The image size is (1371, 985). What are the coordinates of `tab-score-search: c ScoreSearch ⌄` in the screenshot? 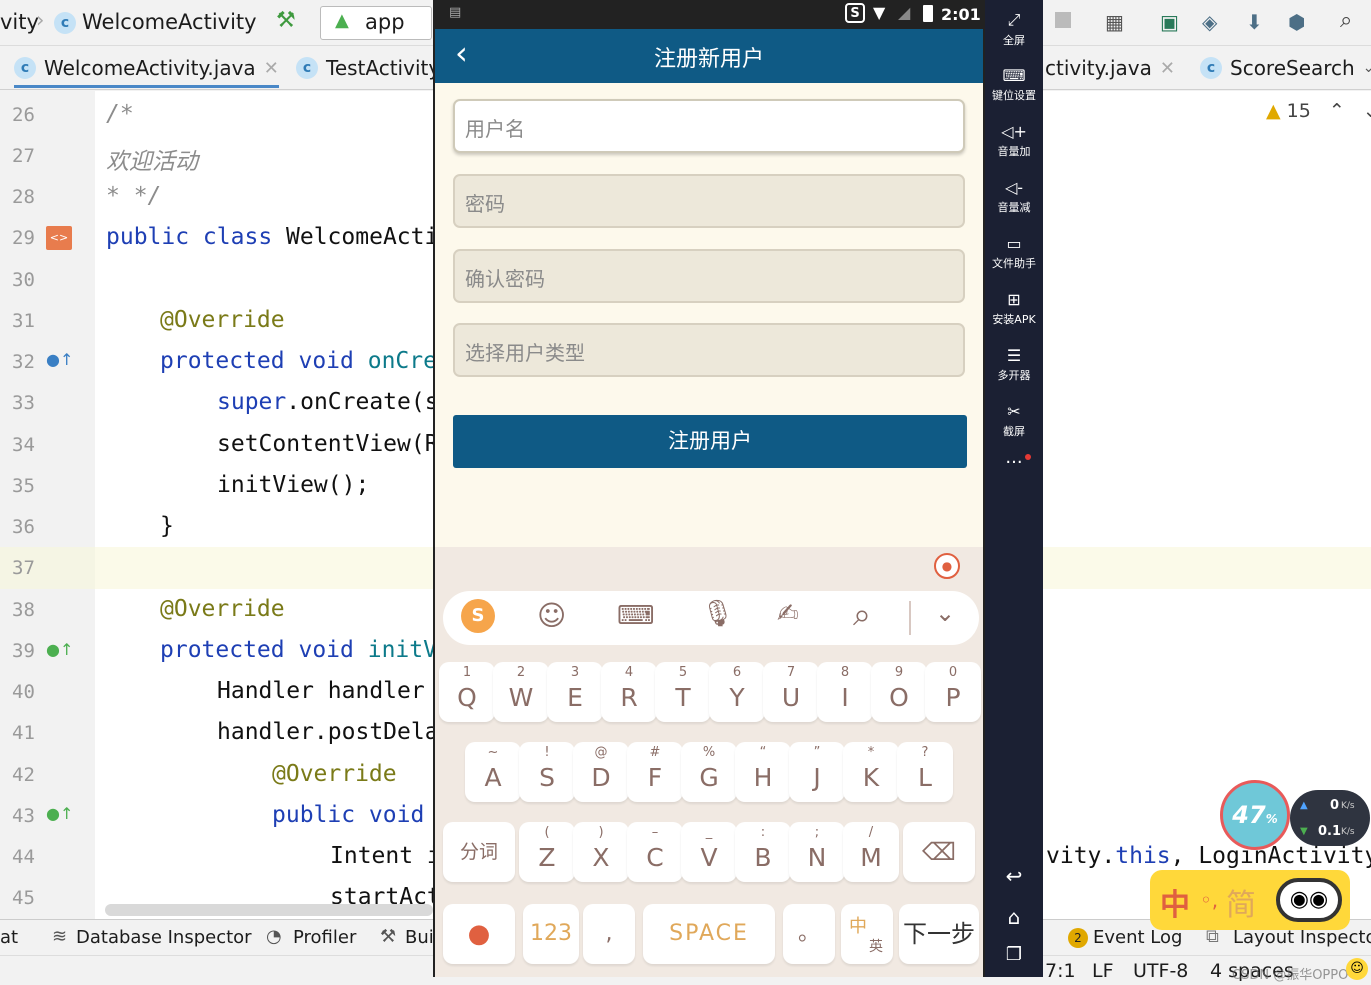 It's located at (1285, 68).